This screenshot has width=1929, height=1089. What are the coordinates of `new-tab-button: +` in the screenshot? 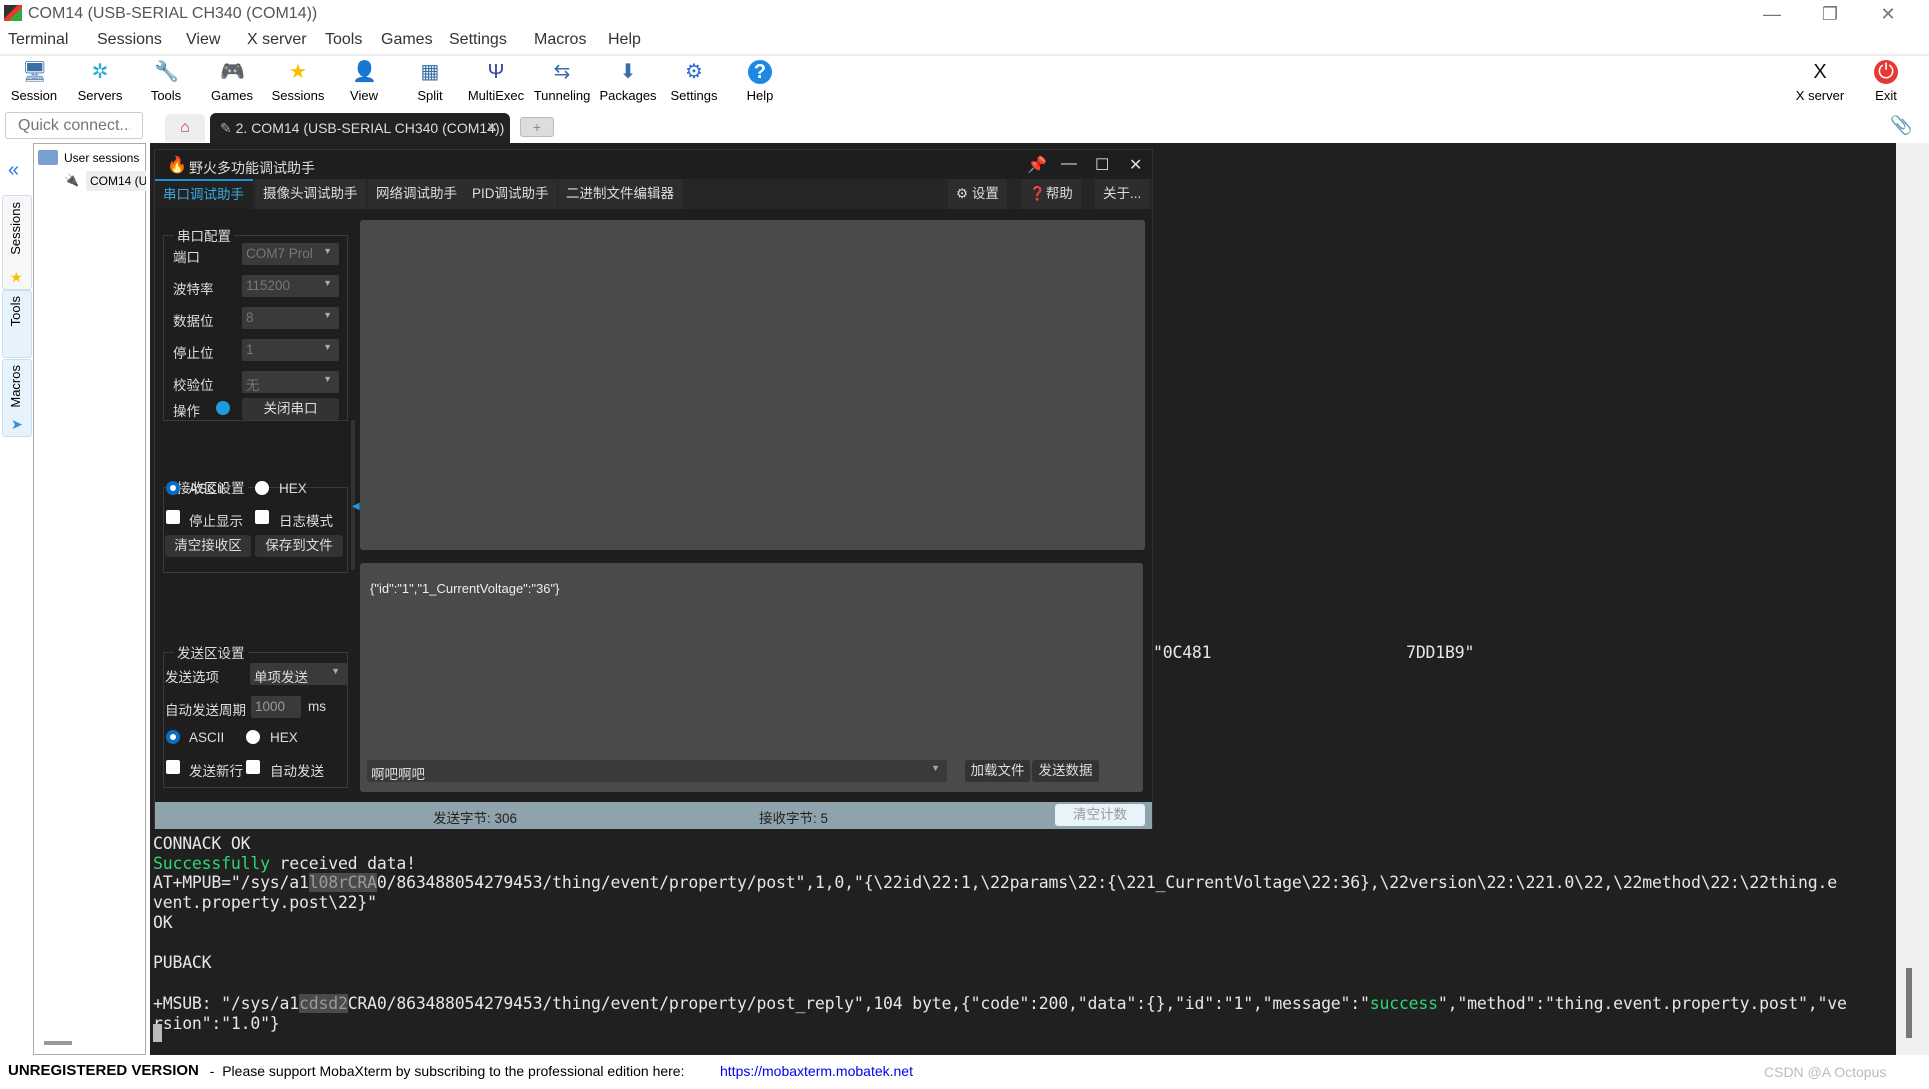 It's located at (537, 127).